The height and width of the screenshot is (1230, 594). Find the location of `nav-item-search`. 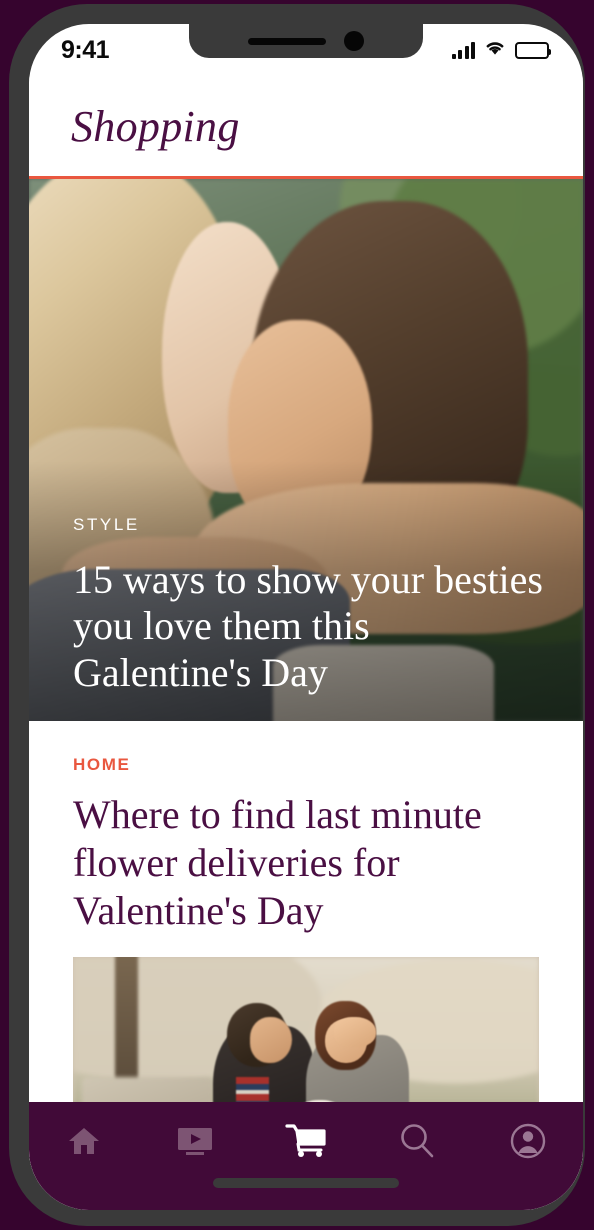

nav-item-search is located at coordinates (417, 1141).